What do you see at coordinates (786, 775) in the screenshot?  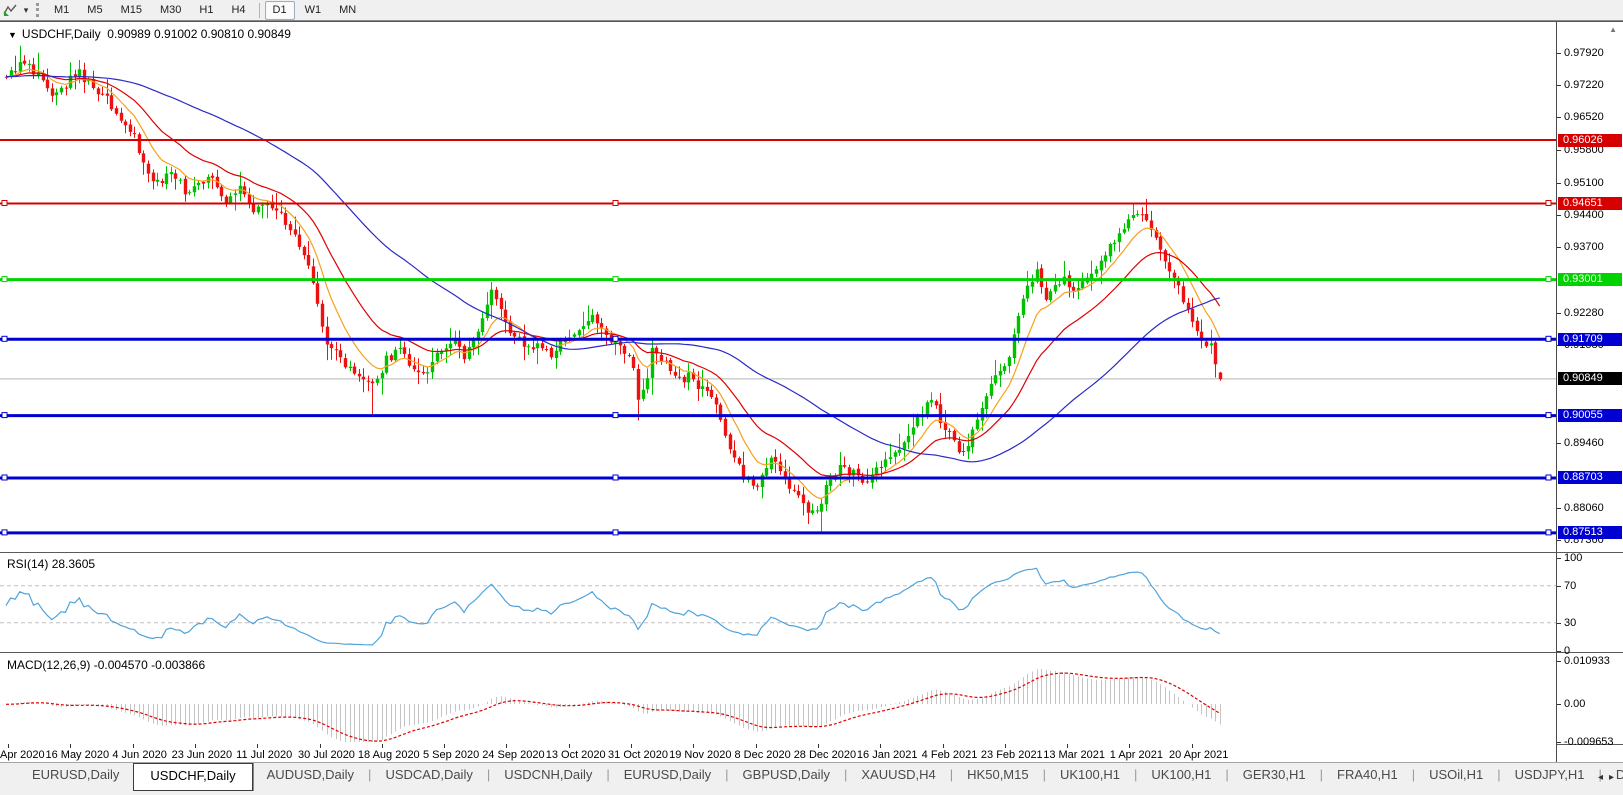 I see `tab-gbpusd-daily: GBPUSD,Daily` at bounding box center [786, 775].